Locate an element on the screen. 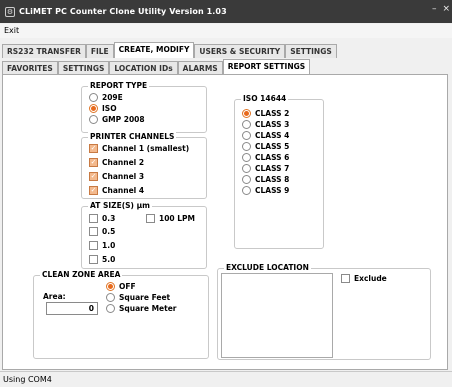 This screenshot has height=387, width=452. lpm-100: 100 LPM is located at coordinates (170, 218).